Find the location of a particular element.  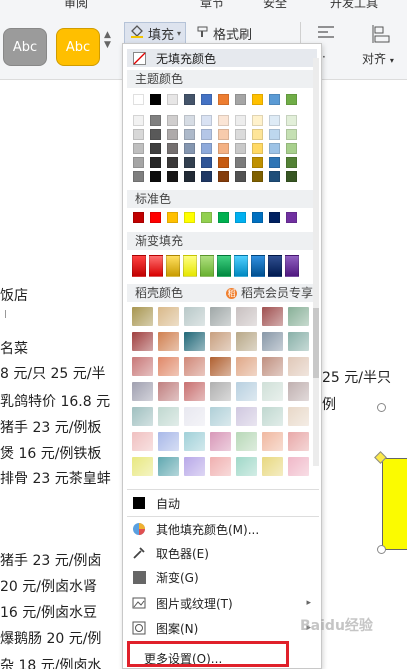

fill-button: 填充 ▾ is located at coordinates (155, 33).